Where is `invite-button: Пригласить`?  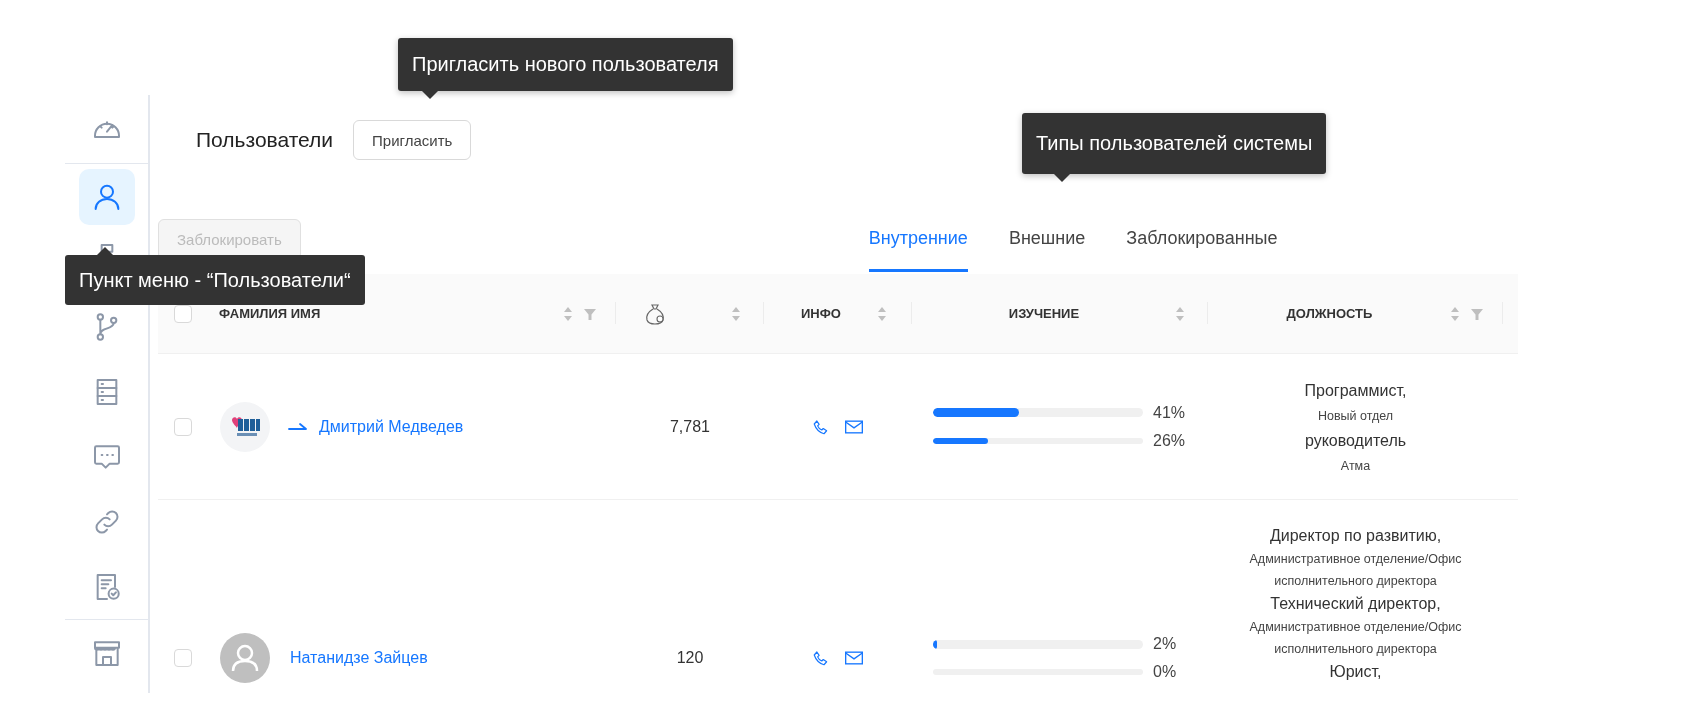
invite-button: Пригласить is located at coordinates (412, 140).